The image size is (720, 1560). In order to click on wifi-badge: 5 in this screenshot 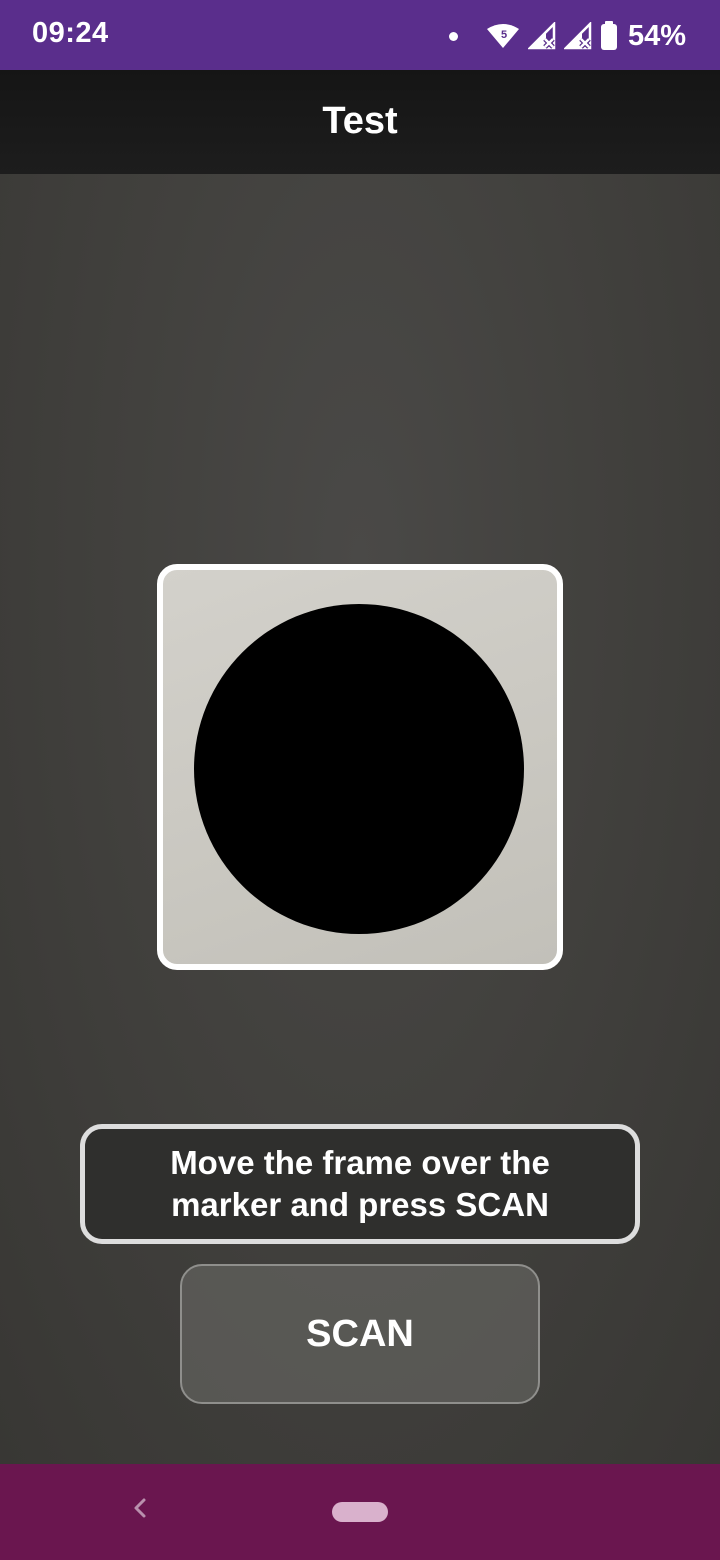, I will do `click(504, 35)`.